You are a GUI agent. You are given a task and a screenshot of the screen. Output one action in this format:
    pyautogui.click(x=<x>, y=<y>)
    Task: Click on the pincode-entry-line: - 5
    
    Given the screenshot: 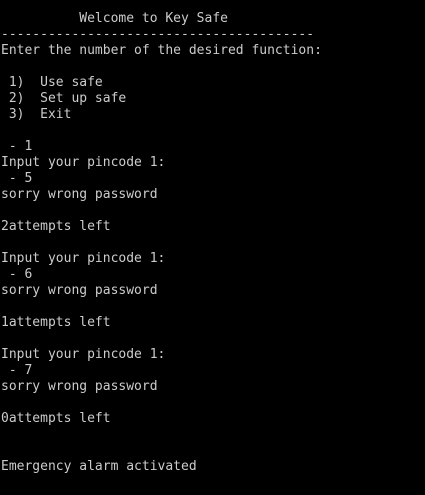 What is the action you would take?
    pyautogui.click(x=17, y=178)
    